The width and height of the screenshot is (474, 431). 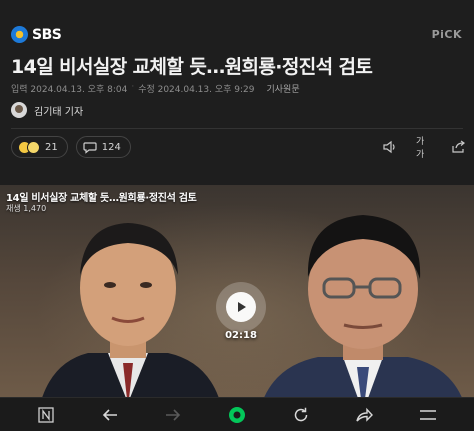 I want to click on font-size-button: 가가, so click(x=424, y=148).